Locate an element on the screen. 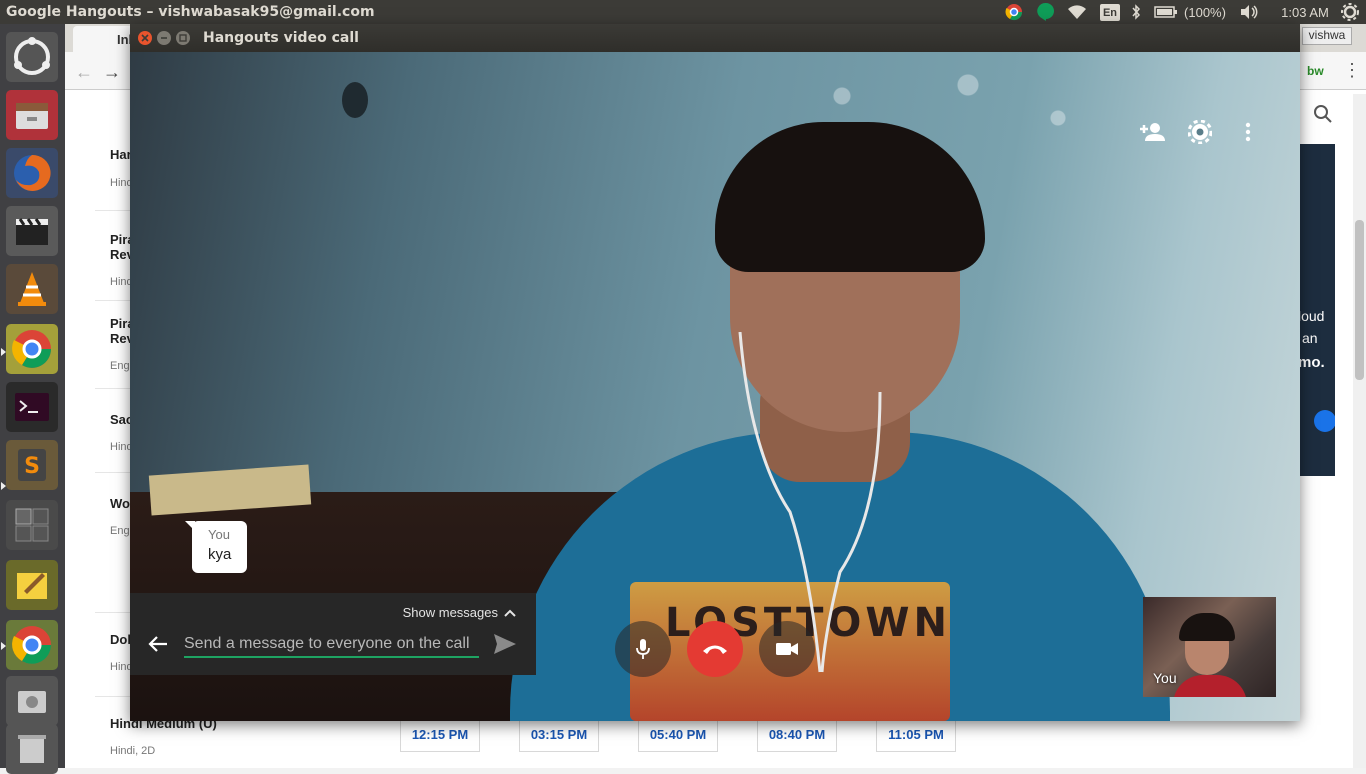  chat-message-text: kya is located at coordinates (220, 554).